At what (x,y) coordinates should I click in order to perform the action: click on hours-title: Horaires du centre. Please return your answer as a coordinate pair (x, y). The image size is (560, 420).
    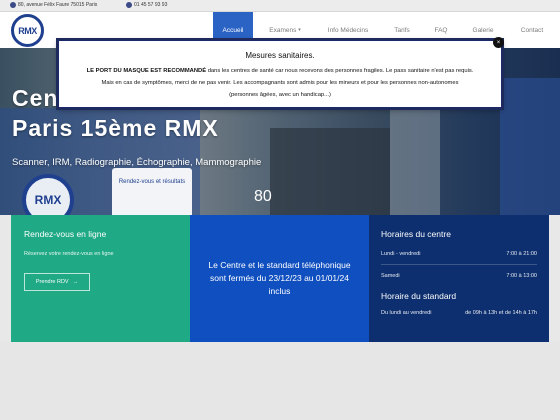
    Looking at the image, I should click on (416, 234).